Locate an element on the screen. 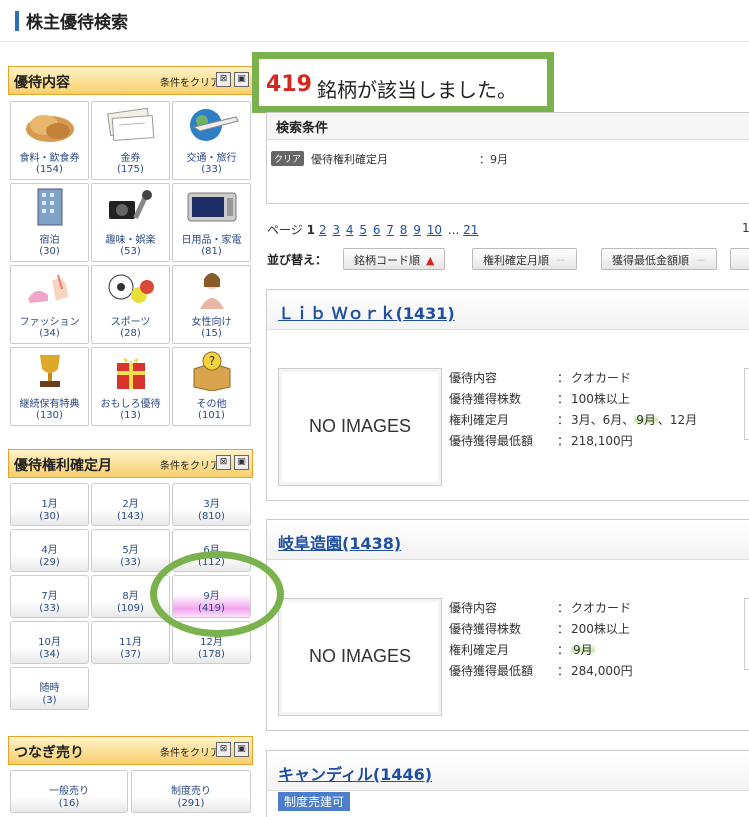 This screenshot has height=817, width=749. yutai-tile-hotel: 宿泊 (30) is located at coordinates (49, 222).